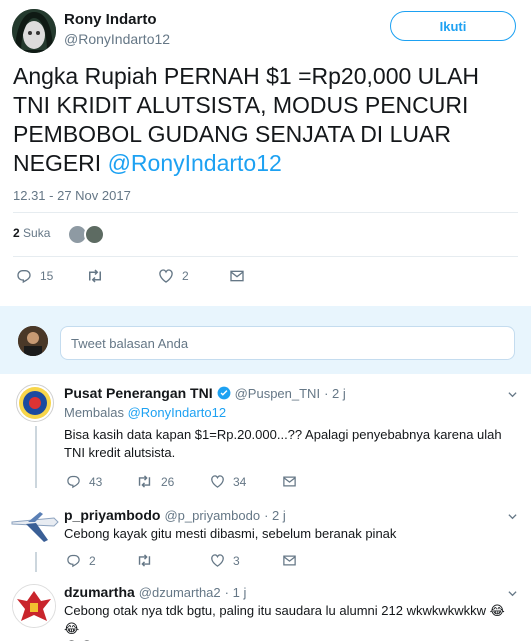  What do you see at coordinates (168, 481) in the screenshot?
I see `retweet-count: 26` at bounding box center [168, 481].